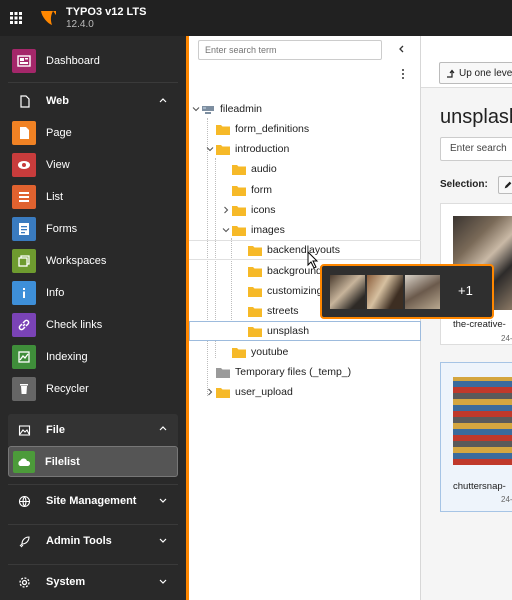  Describe the element at coordinates (16, 18) in the screenshot. I see `module-grid-icon` at that location.